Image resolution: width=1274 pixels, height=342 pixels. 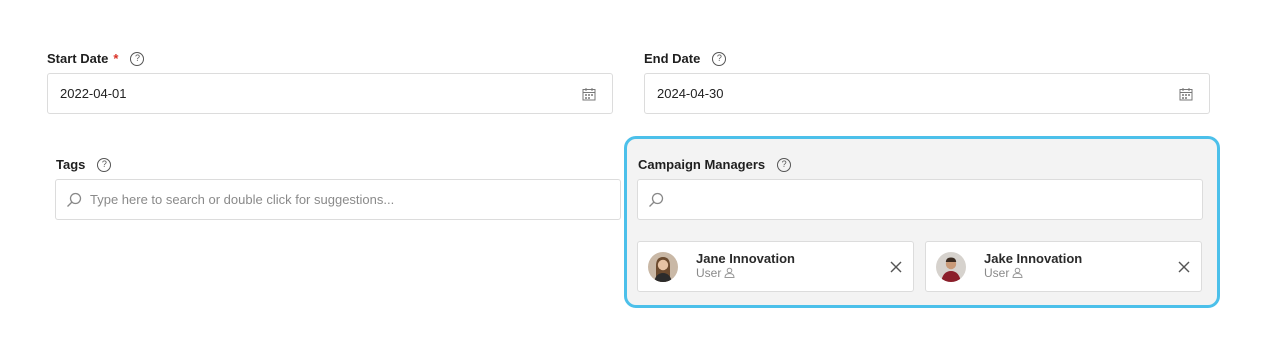 I want to click on manager-info: Jane Innovation User, so click(x=792, y=266).